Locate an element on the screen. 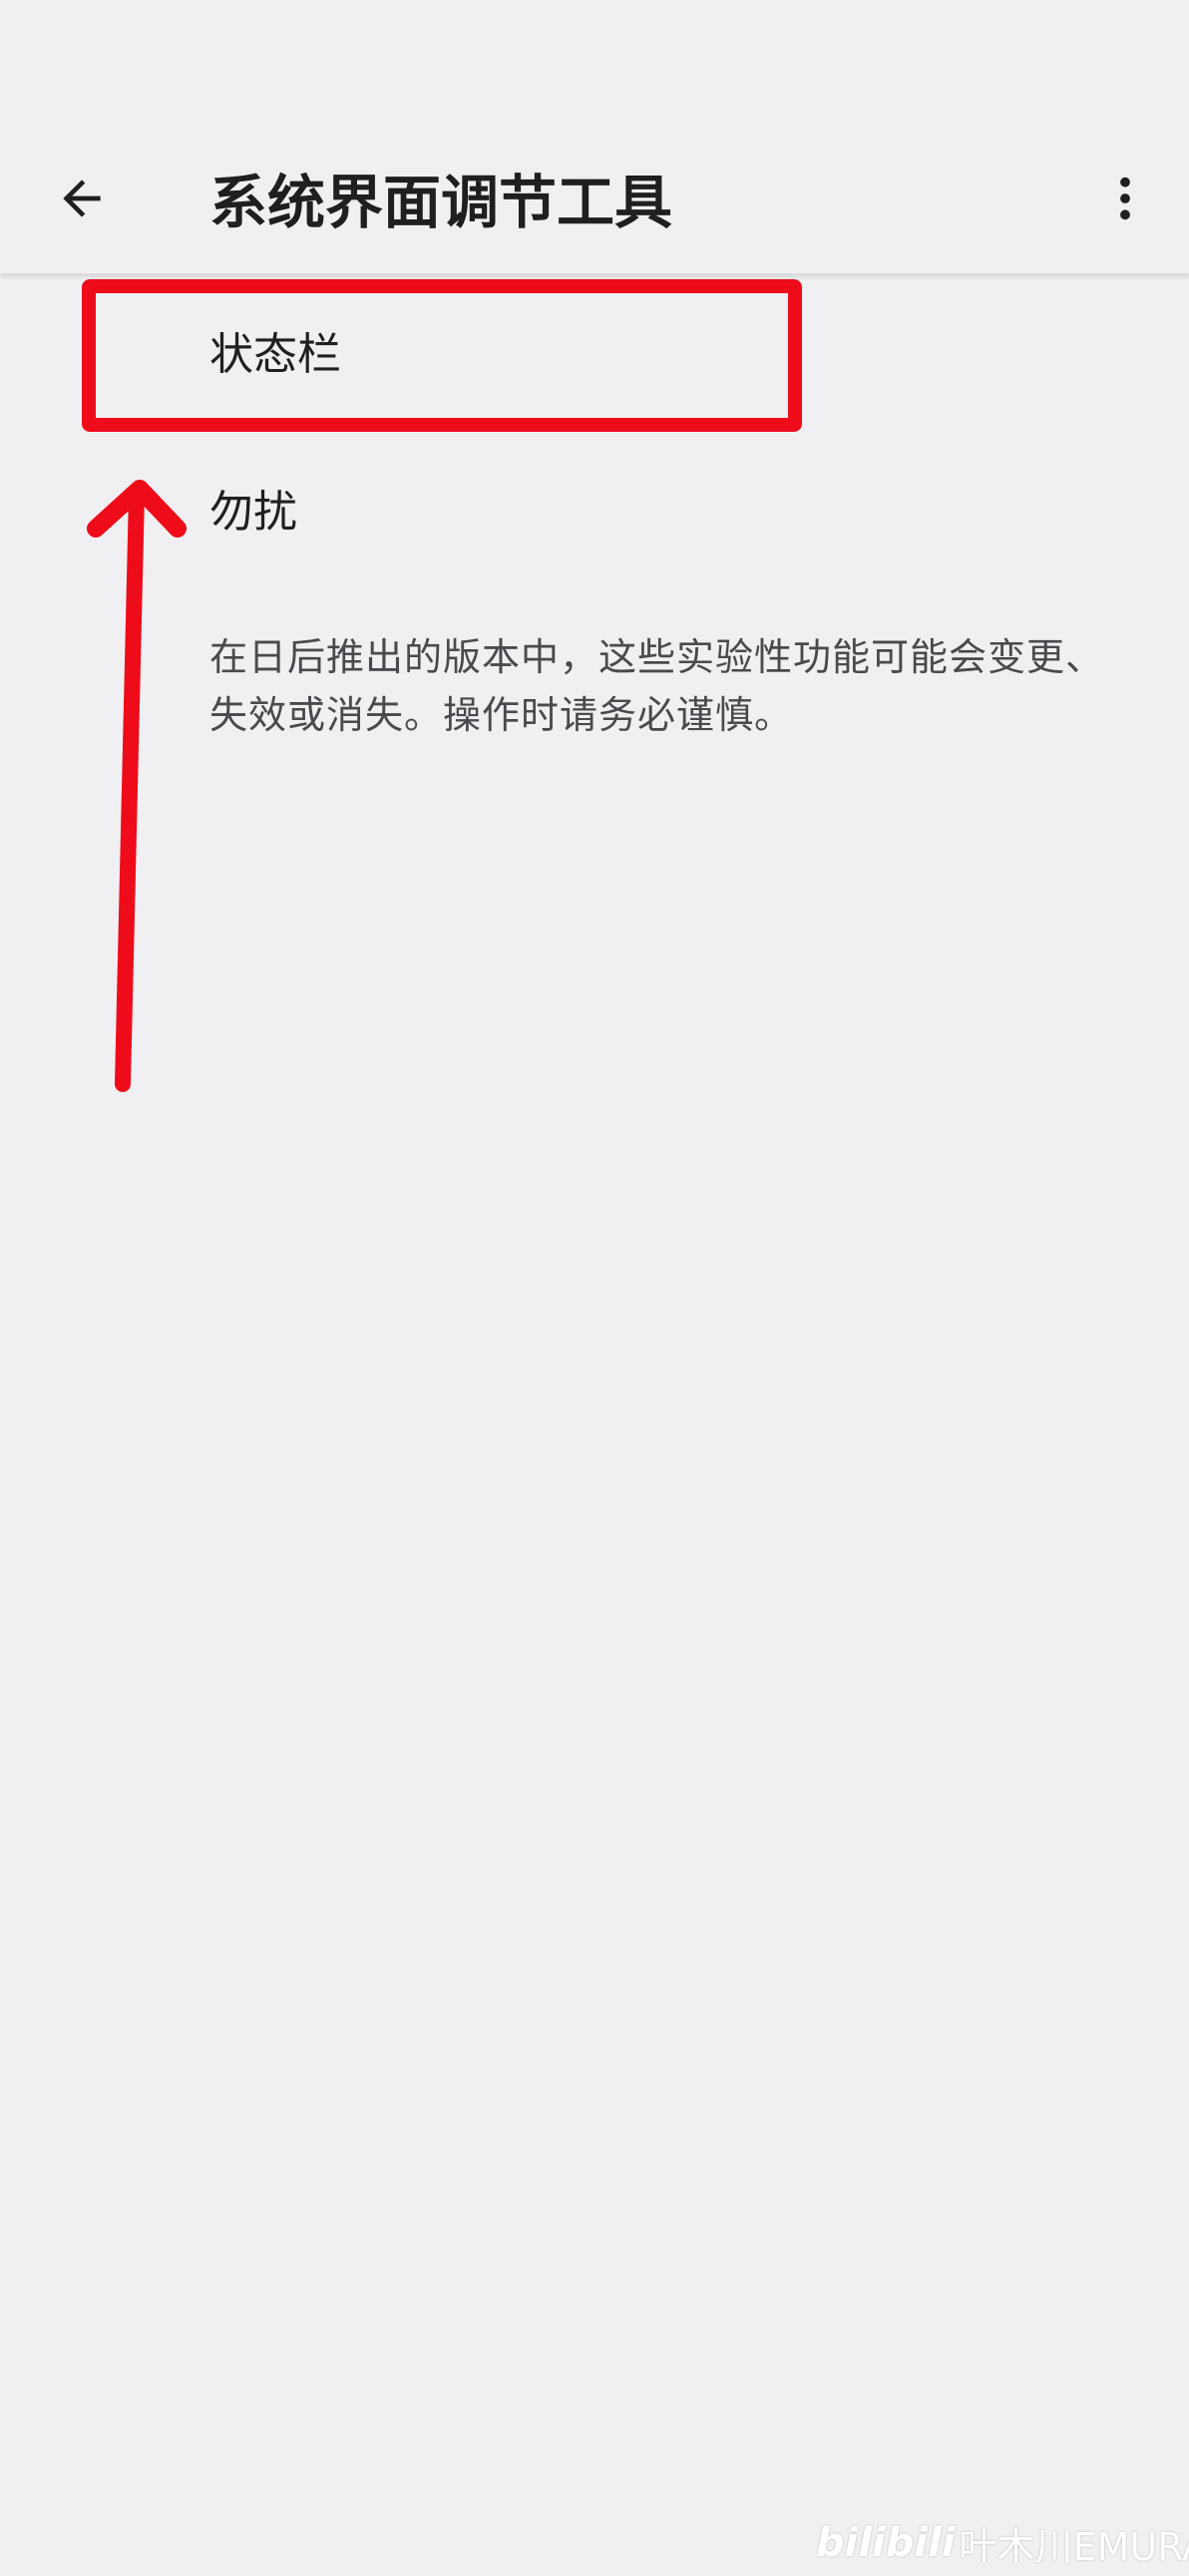  more-options-button is located at coordinates (1125, 199).